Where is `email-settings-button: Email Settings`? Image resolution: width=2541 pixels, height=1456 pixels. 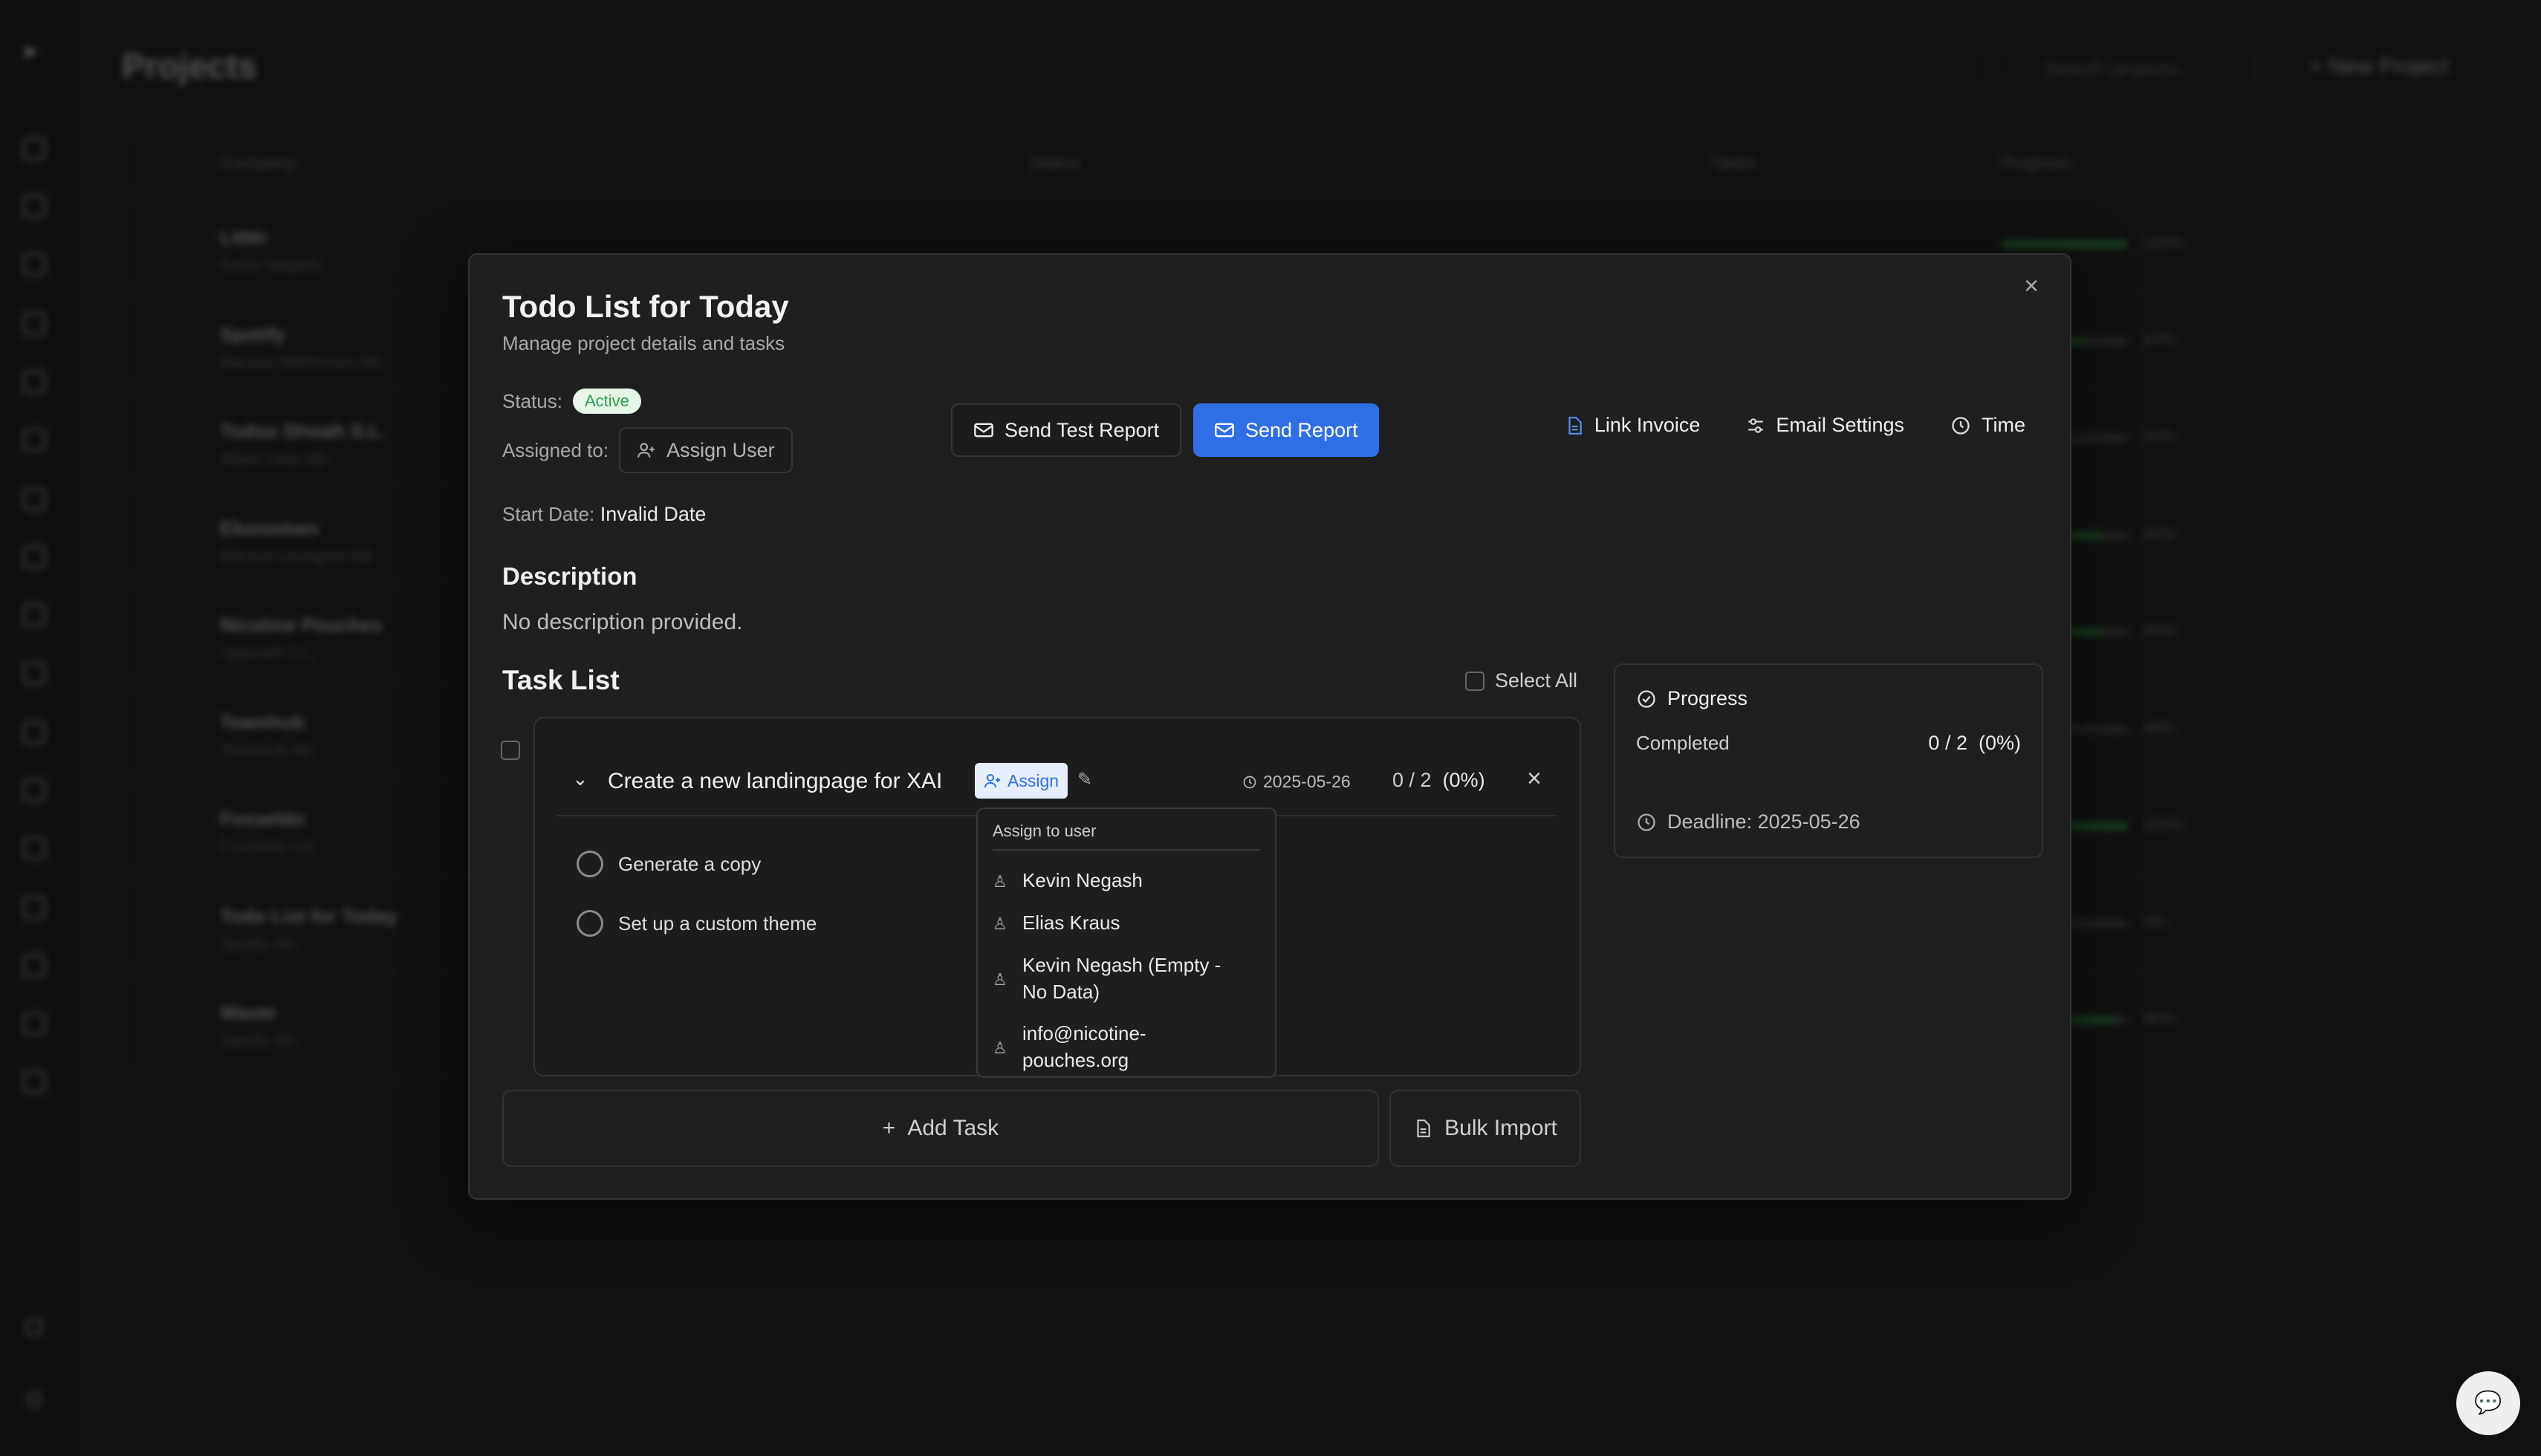
email-settings-button: Email Settings is located at coordinates (1825, 425).